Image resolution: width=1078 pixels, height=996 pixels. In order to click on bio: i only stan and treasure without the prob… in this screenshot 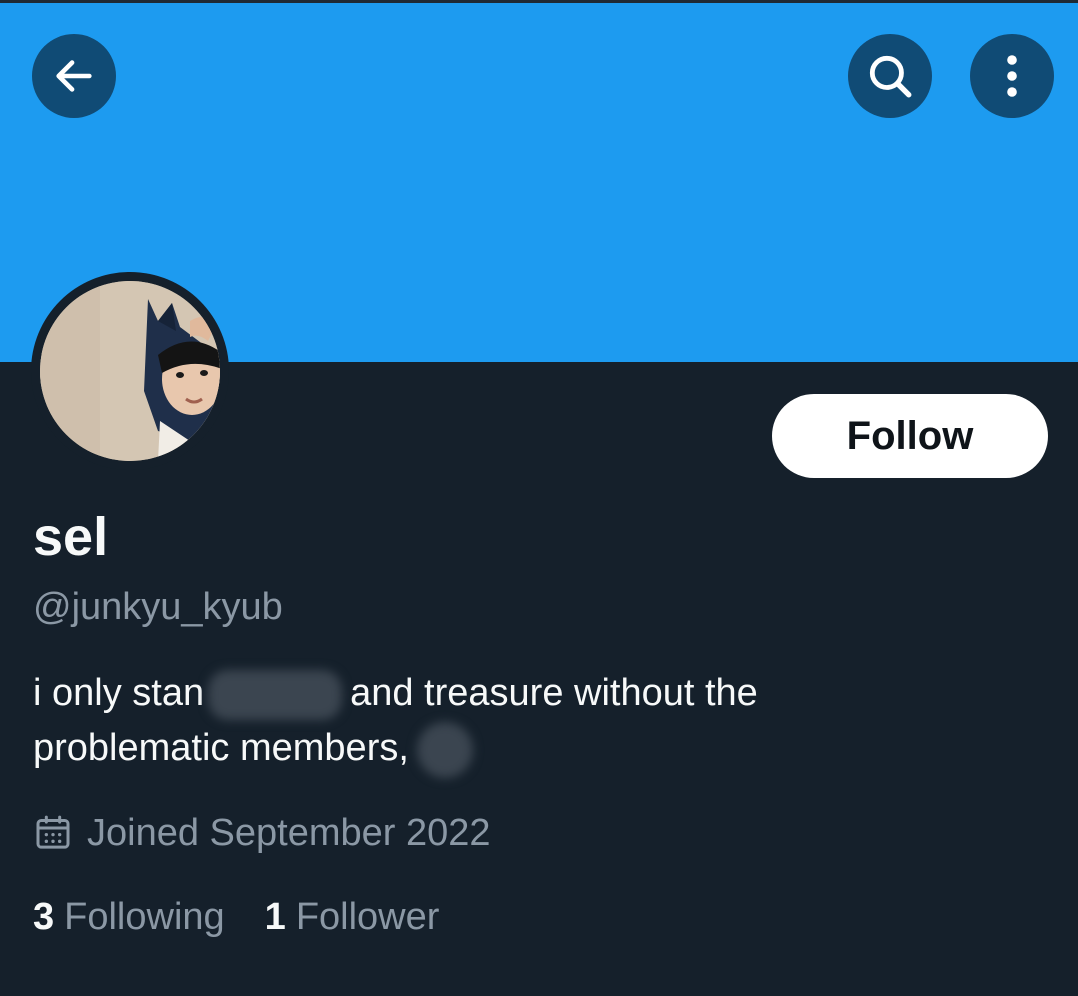, I will do `click(538, 722)`.